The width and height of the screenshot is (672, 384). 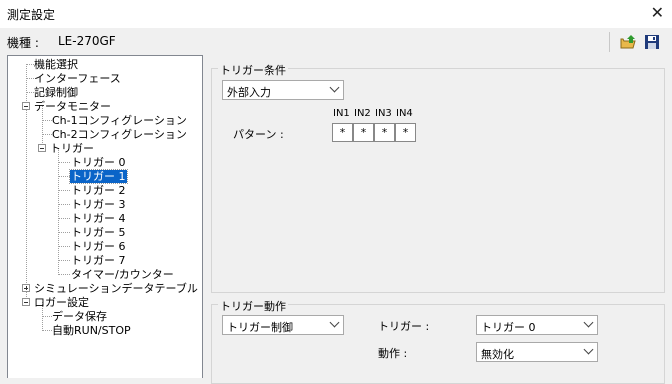 I want to click on toolbar-separator, so click(x=609, y=42).